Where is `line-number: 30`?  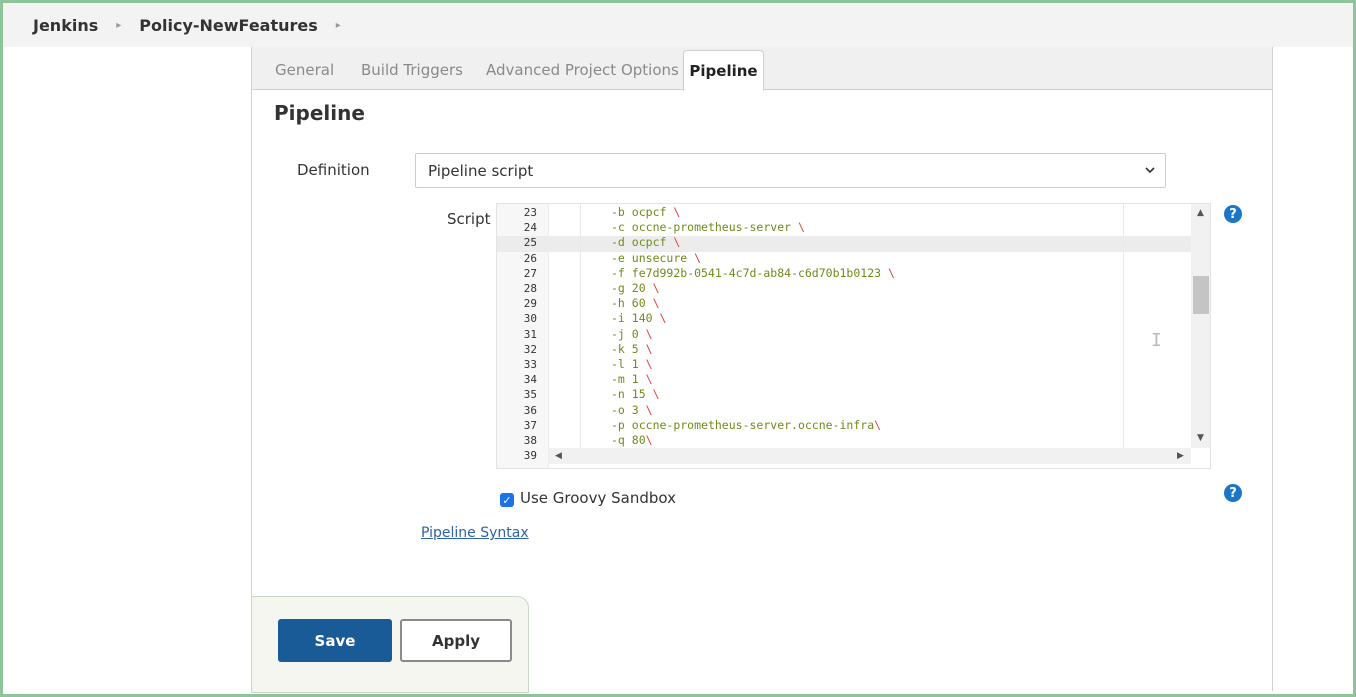
line-number: 30 is located at coordinates (530, 319).